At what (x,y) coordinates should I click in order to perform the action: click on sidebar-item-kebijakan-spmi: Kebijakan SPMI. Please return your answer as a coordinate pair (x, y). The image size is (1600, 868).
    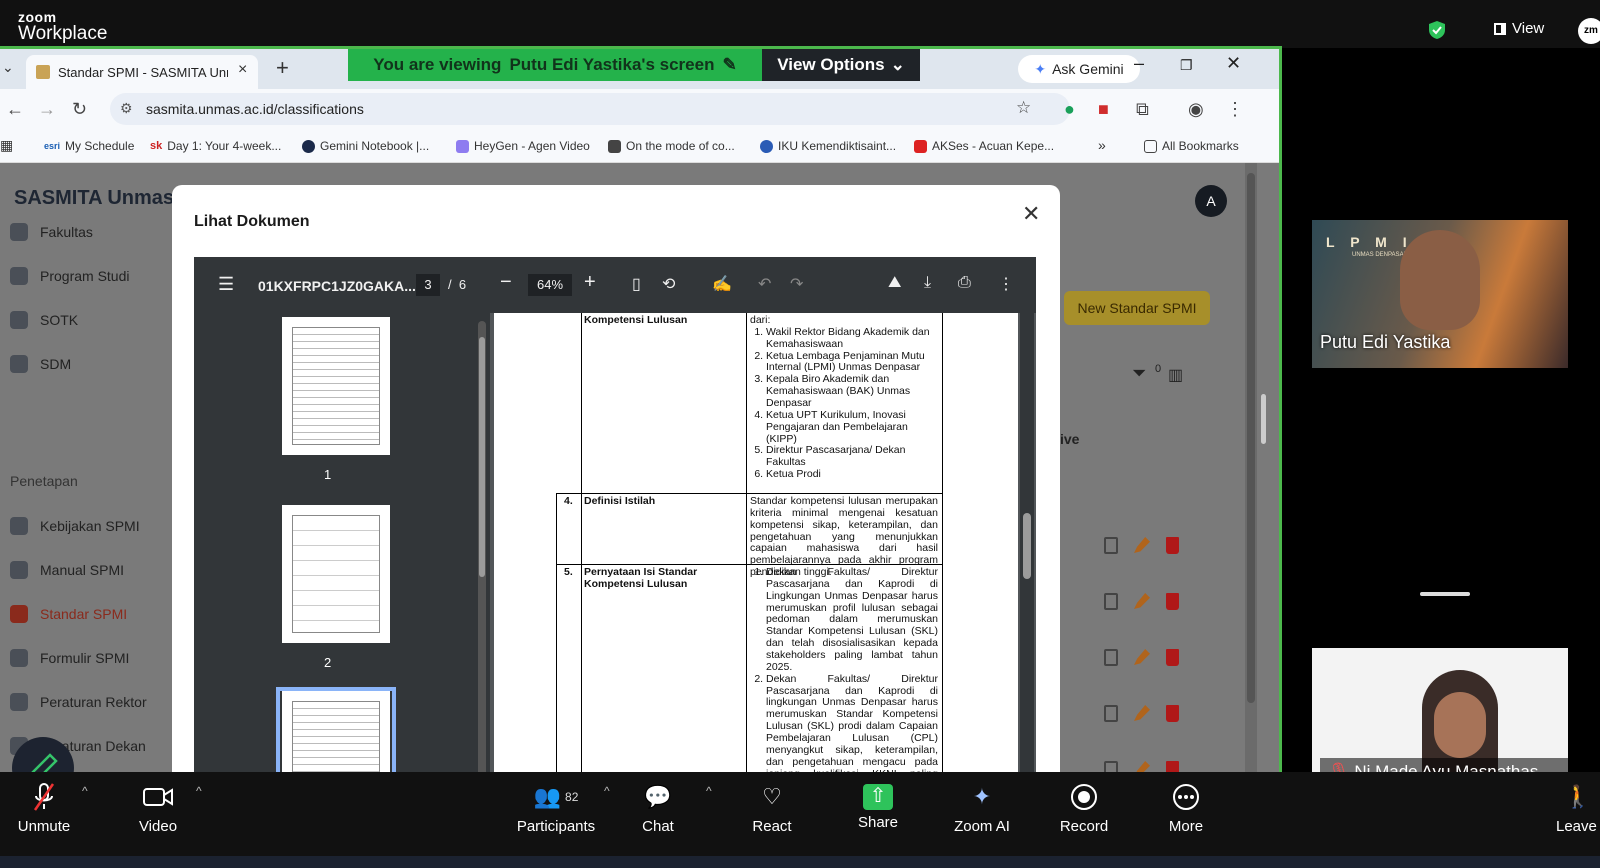
    Looking at the image, I should click on (75, 526).